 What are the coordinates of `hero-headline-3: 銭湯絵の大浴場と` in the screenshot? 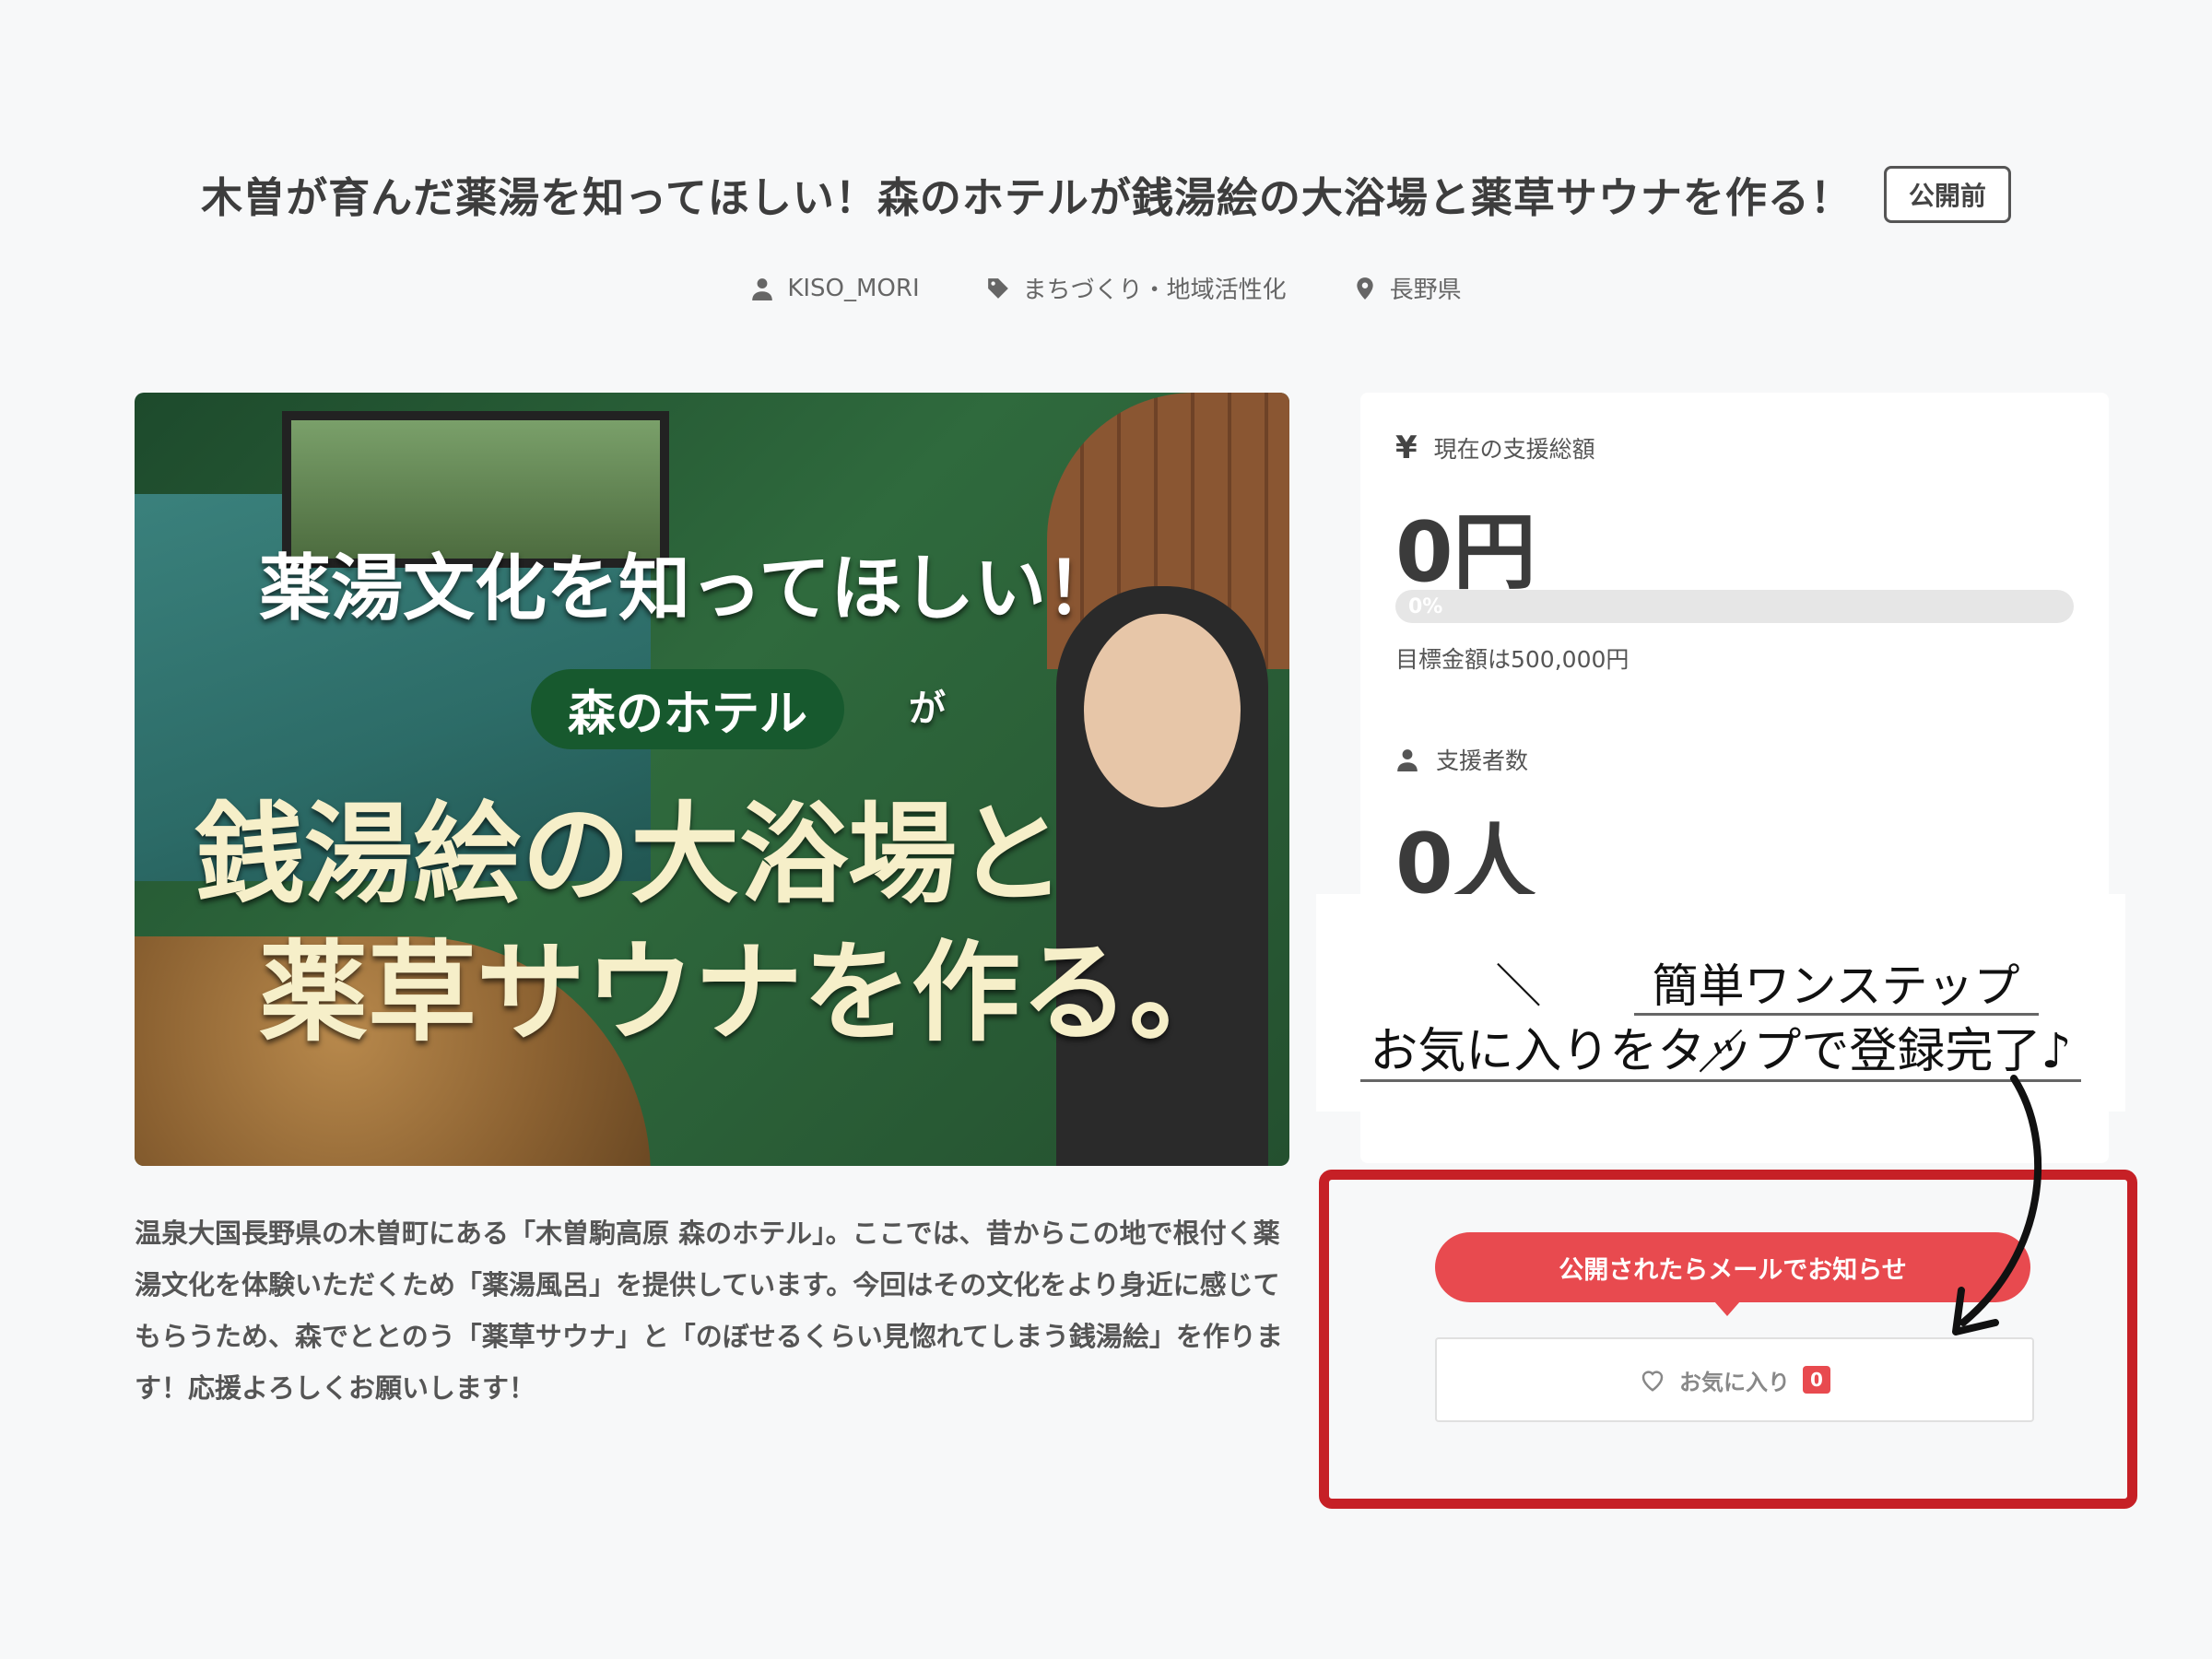 It's located at (630, 854).